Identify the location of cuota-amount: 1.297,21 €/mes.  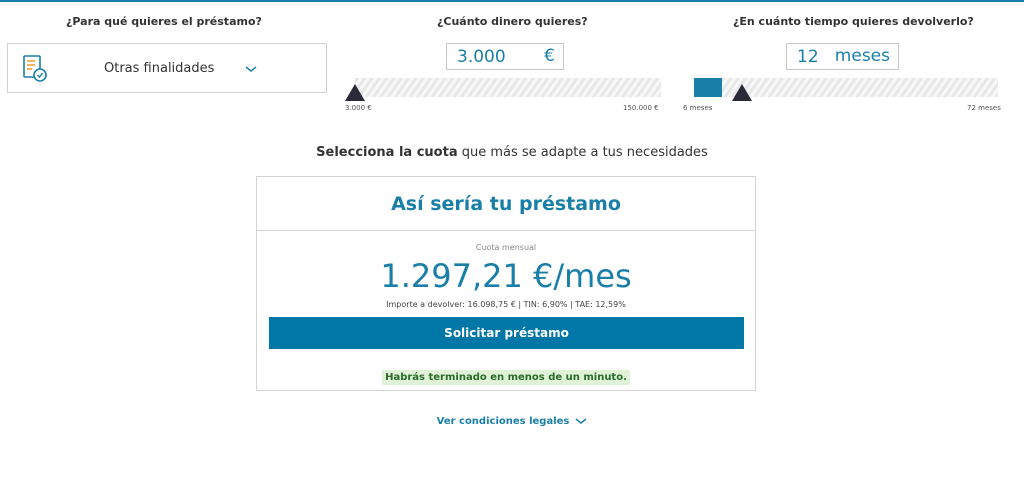
(506, 276).